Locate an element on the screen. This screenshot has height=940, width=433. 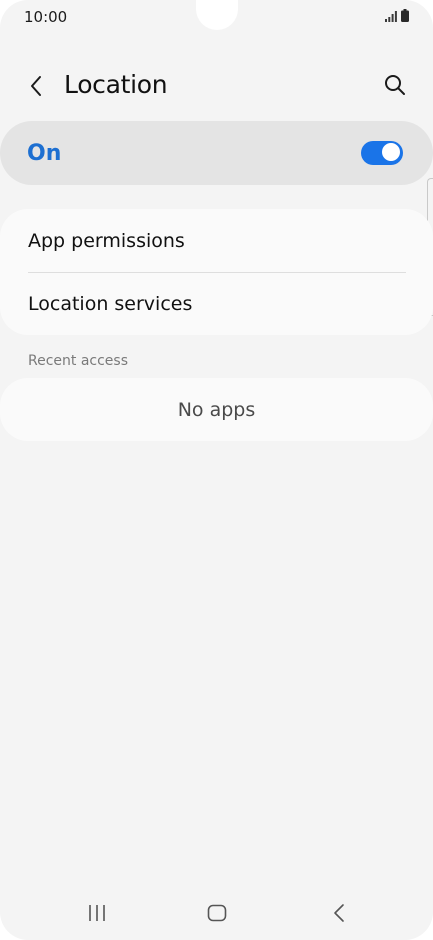
recent-access-card: No apps is located at coordinates (216, 409).